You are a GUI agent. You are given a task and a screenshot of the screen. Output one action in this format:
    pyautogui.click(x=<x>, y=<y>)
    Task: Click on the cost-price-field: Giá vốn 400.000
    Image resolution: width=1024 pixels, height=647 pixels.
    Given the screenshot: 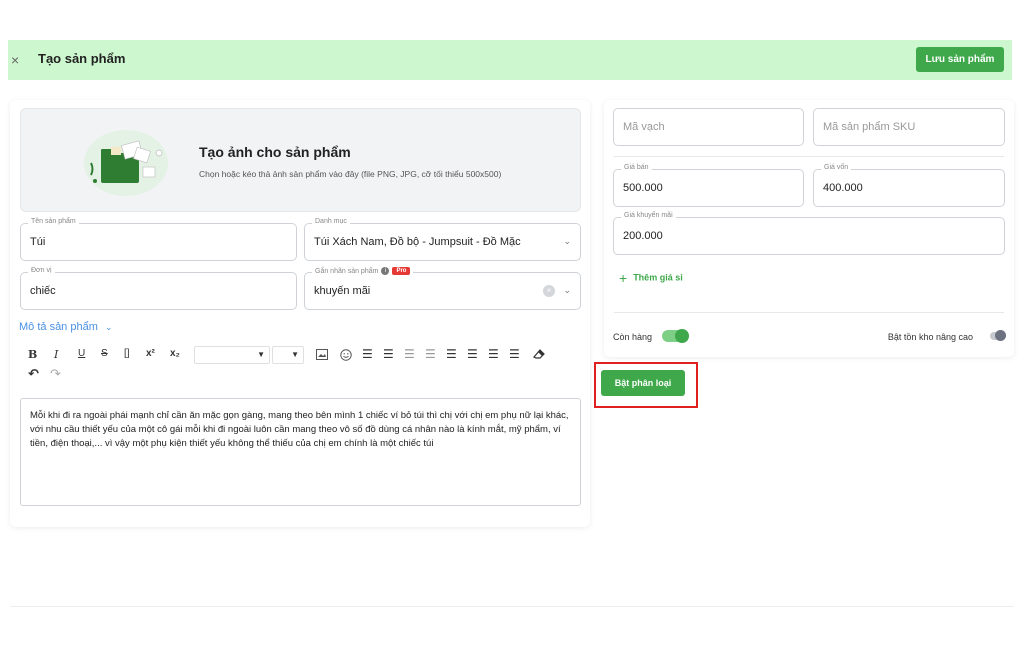 What is the action you would take?
    pyautogui.click(x=909, y=185)
    